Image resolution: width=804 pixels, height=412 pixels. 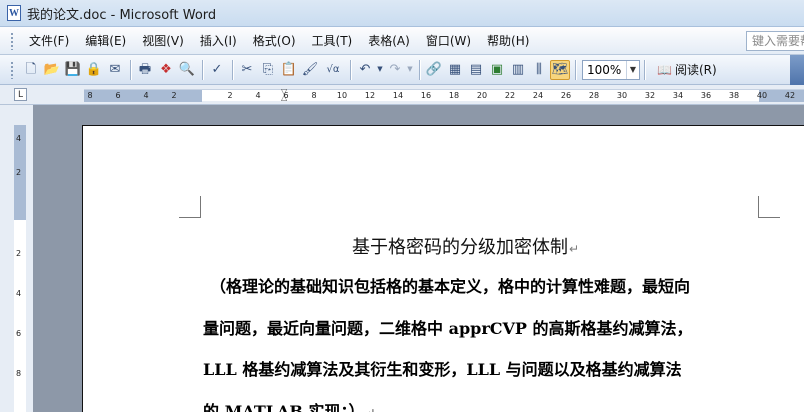 I want to click on ruler-number: 24, so click(x=538, y=95).